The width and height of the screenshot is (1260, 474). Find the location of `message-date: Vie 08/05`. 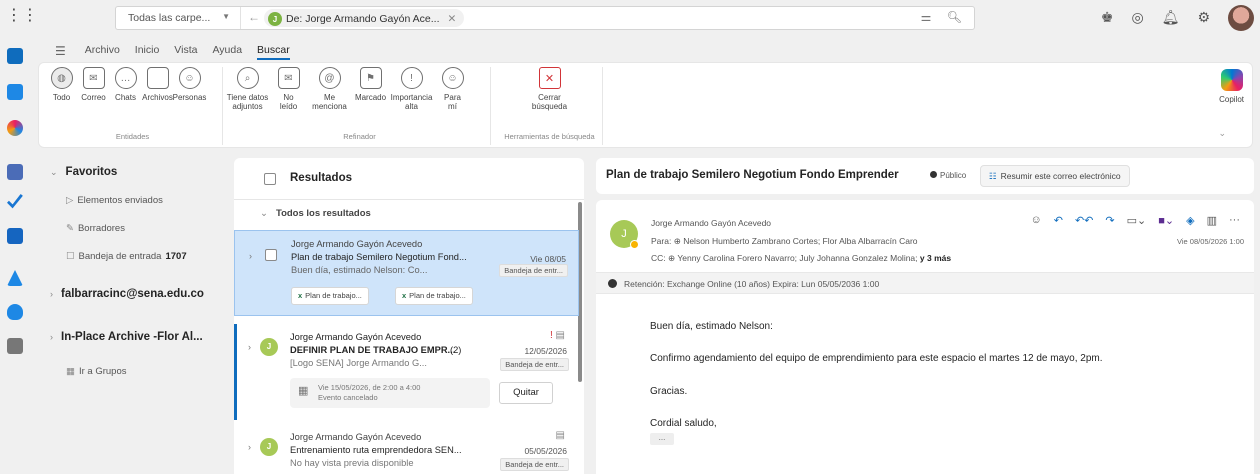

message-date: Vie 08/05 is located at coordinates (548, 259).